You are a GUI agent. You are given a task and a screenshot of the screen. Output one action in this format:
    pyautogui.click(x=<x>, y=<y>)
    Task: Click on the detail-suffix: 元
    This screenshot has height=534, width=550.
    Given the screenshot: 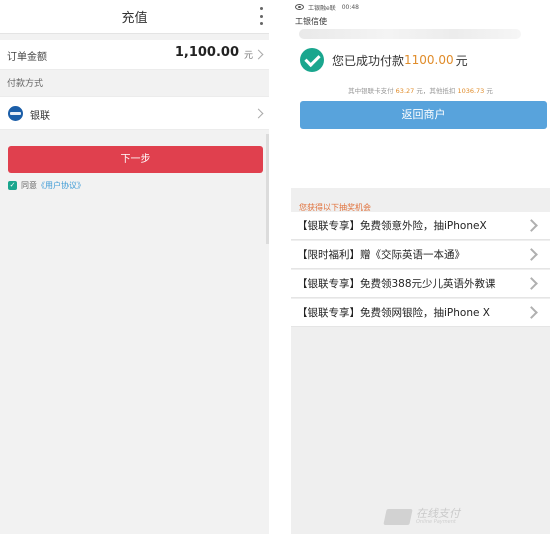 What is the action you would take?
    pyautogui.click(x=489, y=91)
    